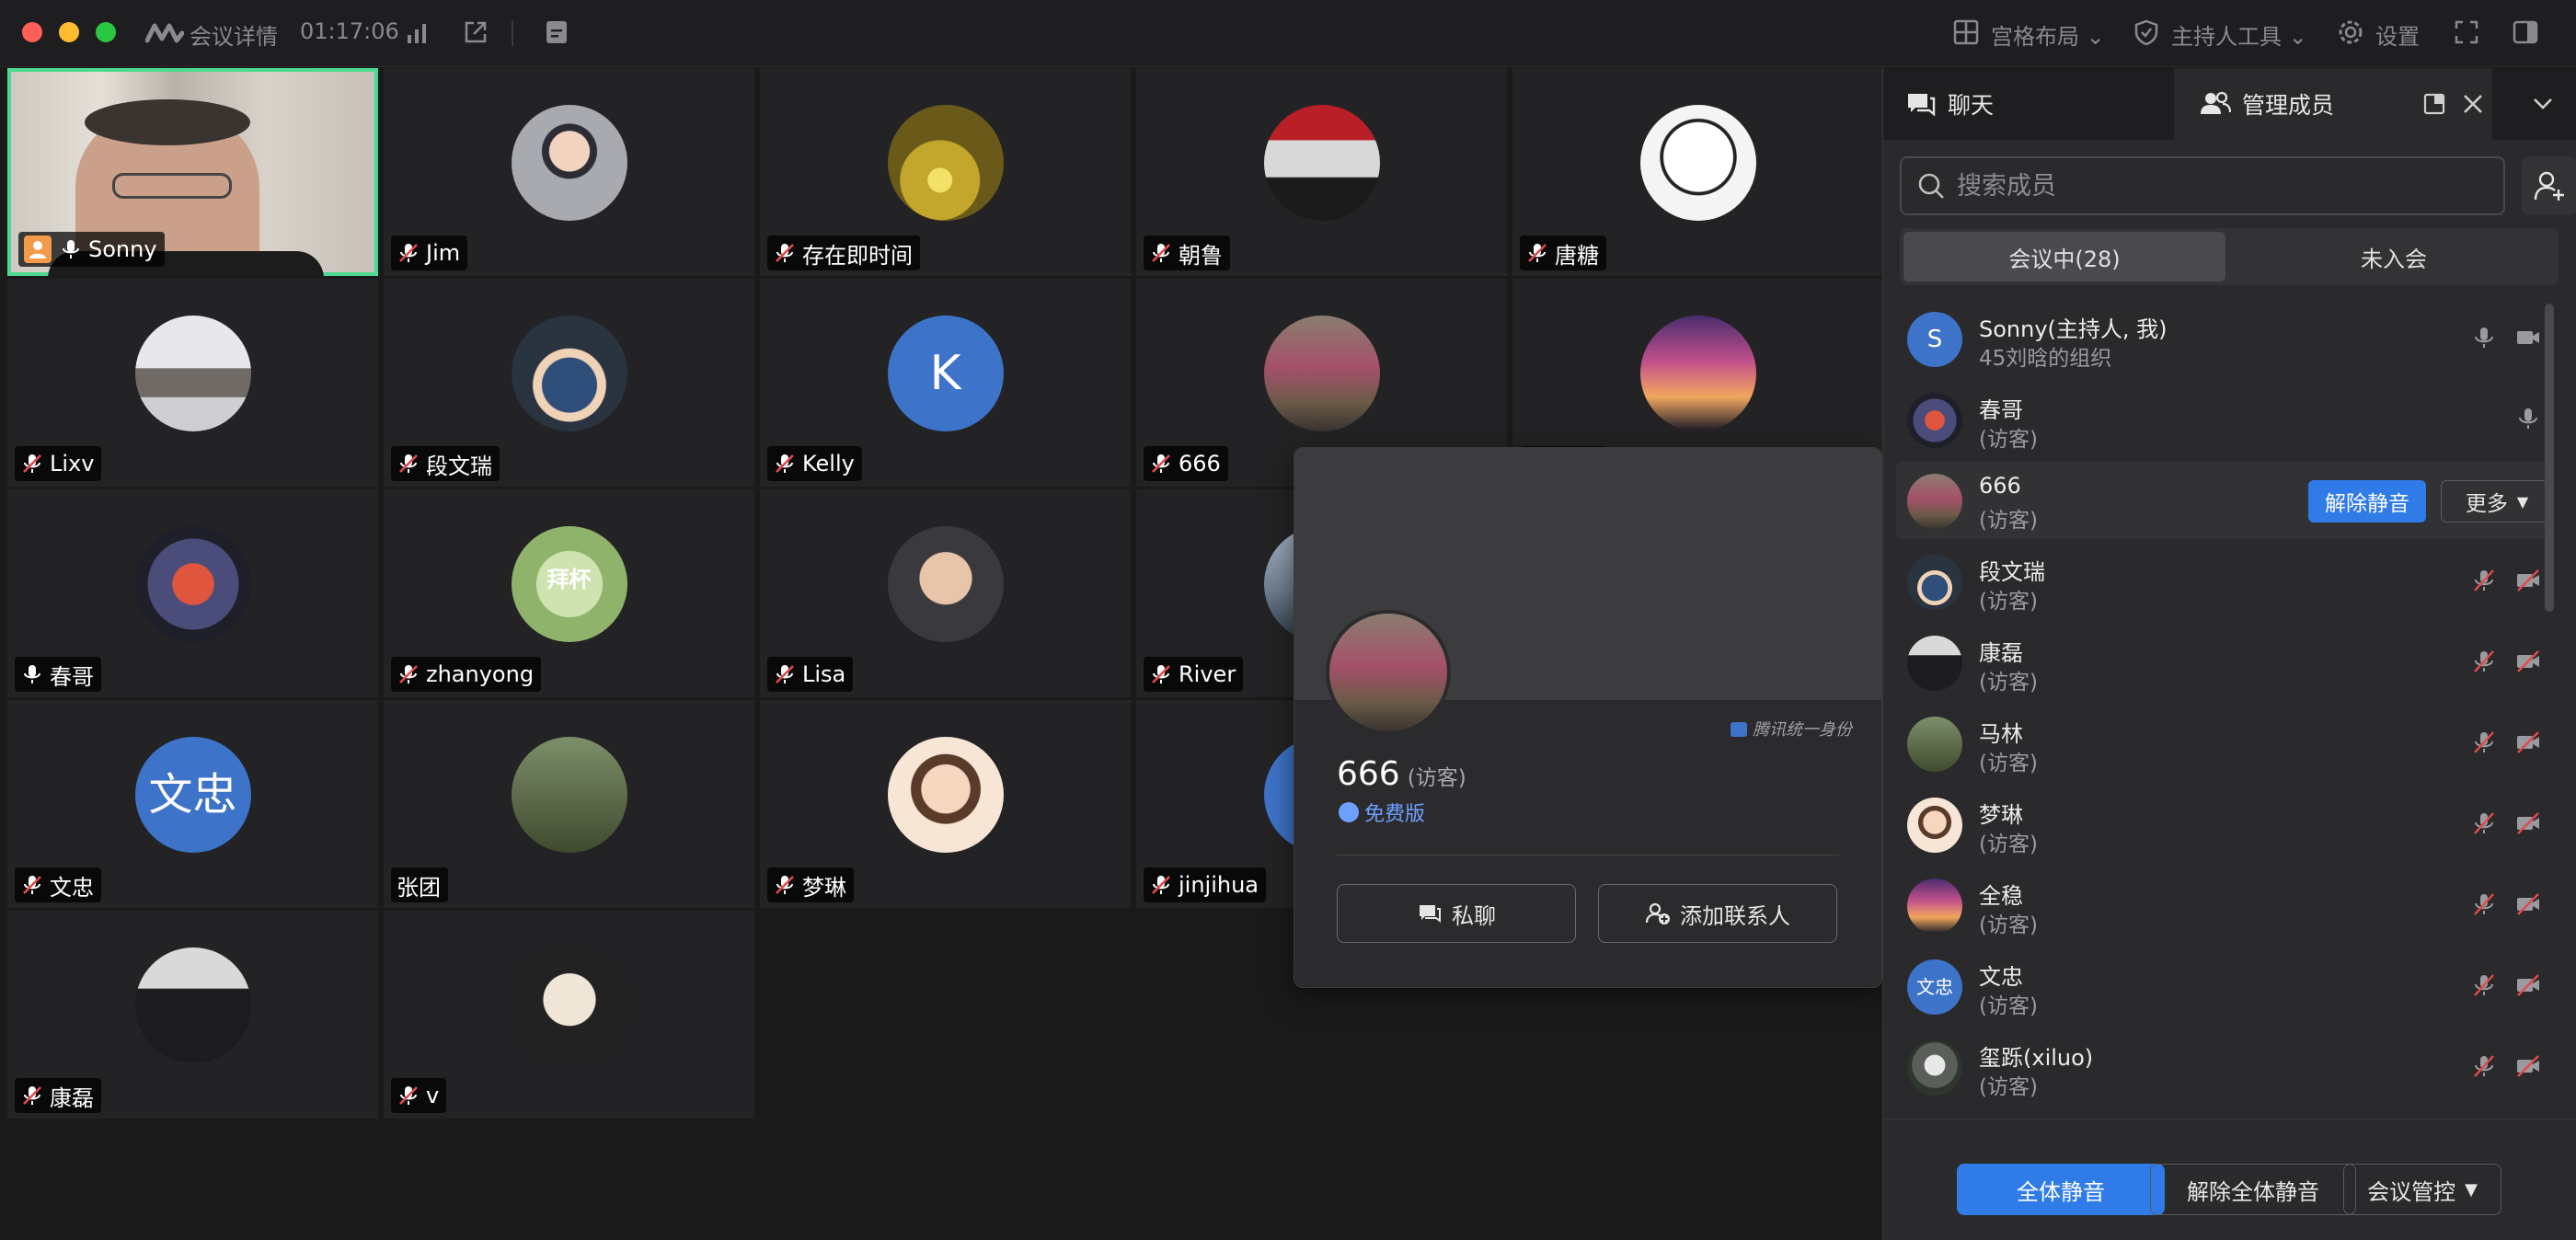 This screenshot has width=2576, height=1240. What do you see at coordinates (192, 804) in the screenshot?
I see `video-tile: 文忠 文忠` at bounding box center [192, 804].